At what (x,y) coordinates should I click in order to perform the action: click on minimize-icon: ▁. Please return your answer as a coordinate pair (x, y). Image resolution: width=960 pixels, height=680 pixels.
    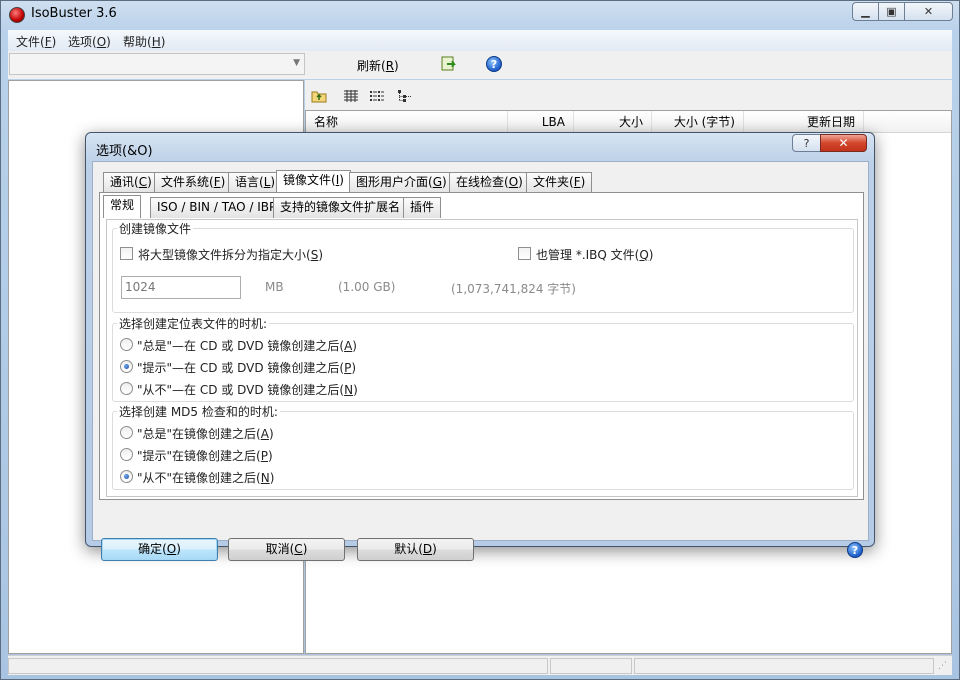
    Looking at the image, I should click on (865, 11).